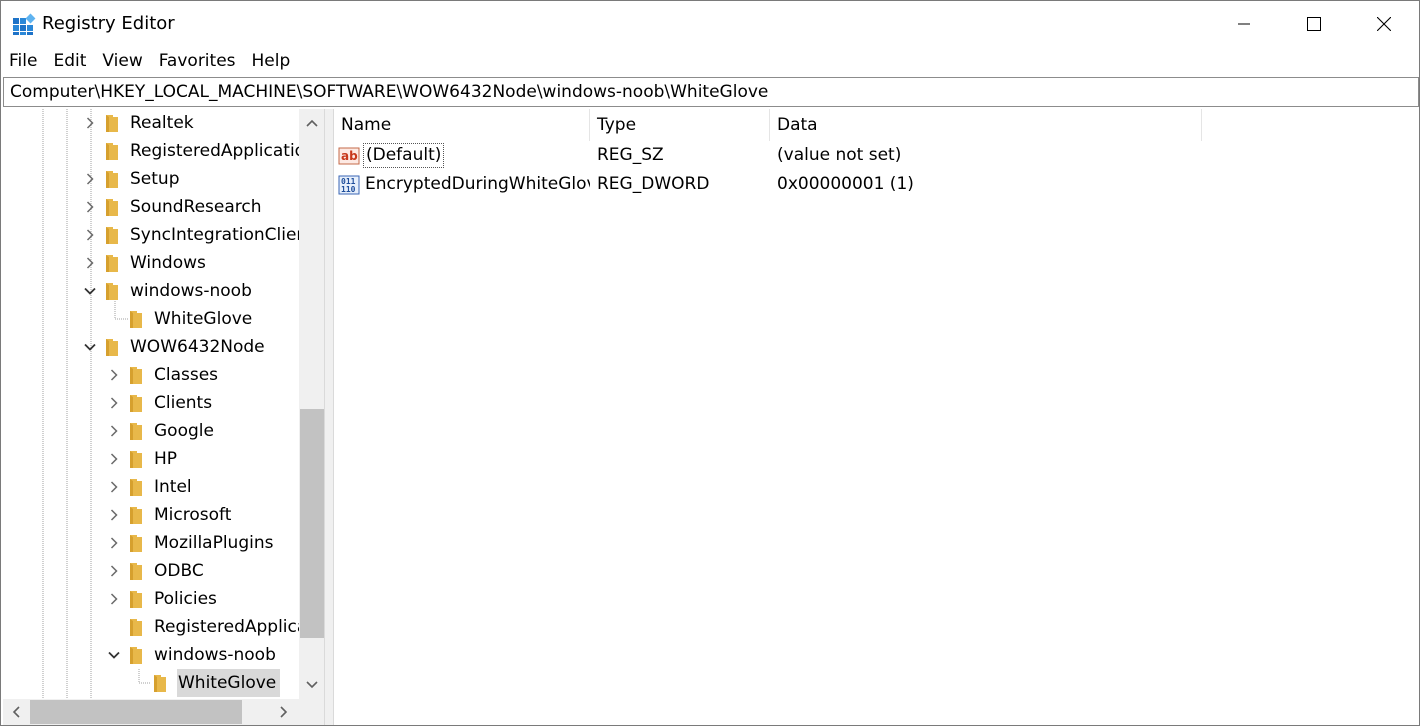 This screenshot has width=1420, height=726. I want to click on tree-item: Classes, so click(163, 375).